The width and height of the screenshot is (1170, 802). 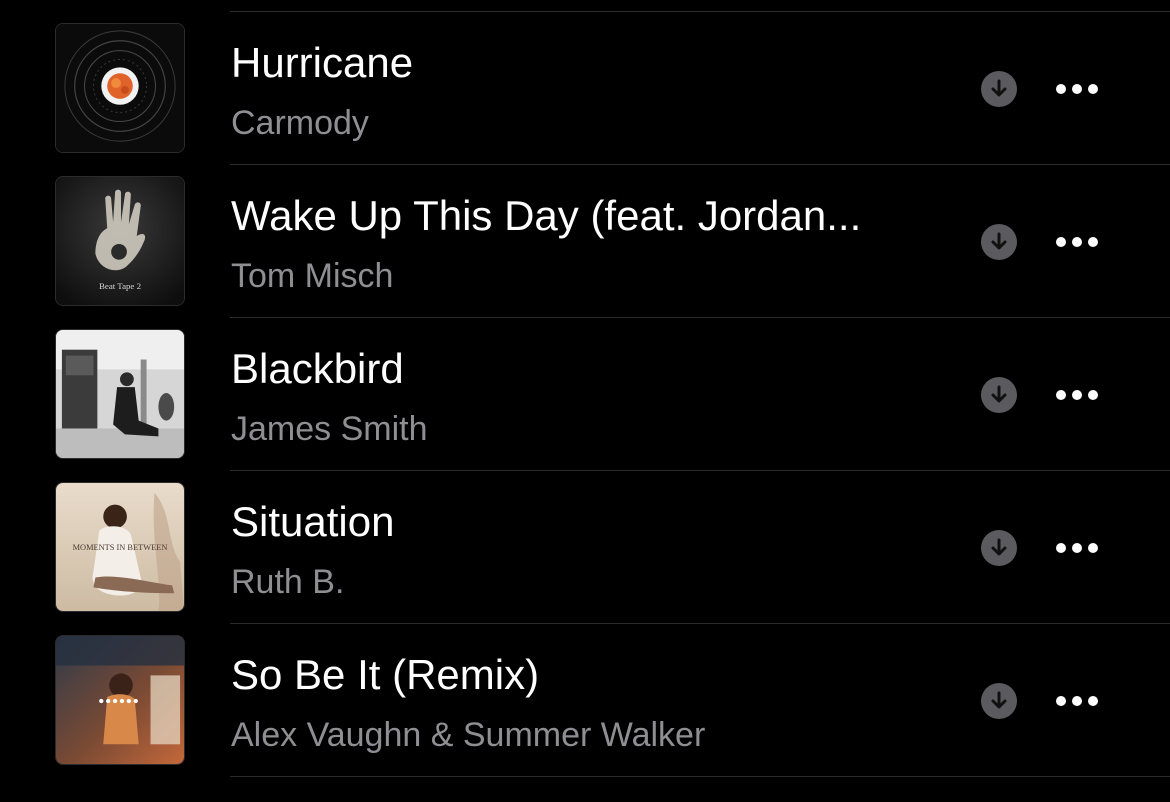 What do you see at coordinates (700, 776) in the screenshot?
I see `row-divider` at bounding box center [700, 776].